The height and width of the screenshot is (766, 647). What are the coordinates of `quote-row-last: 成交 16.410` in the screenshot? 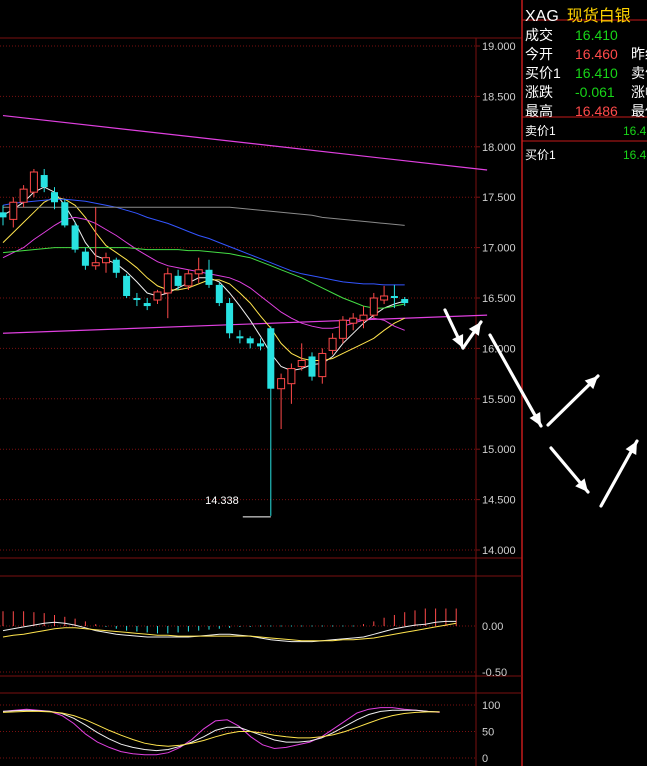 It's located at (578, 34).